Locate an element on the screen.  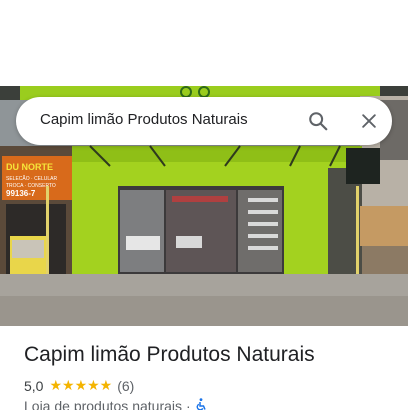
close-icon is located at coordinates (369, 121).